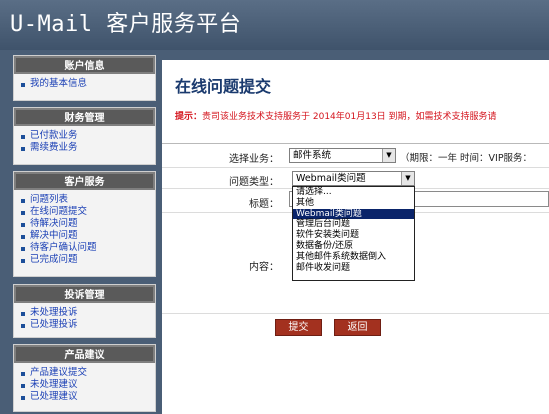 The width and height of the screenshot is (549, 414). Describe the element at coordinates (126, 24) in the screenshot. I see `app-title: U-Mail 客户服务平台` at that location.